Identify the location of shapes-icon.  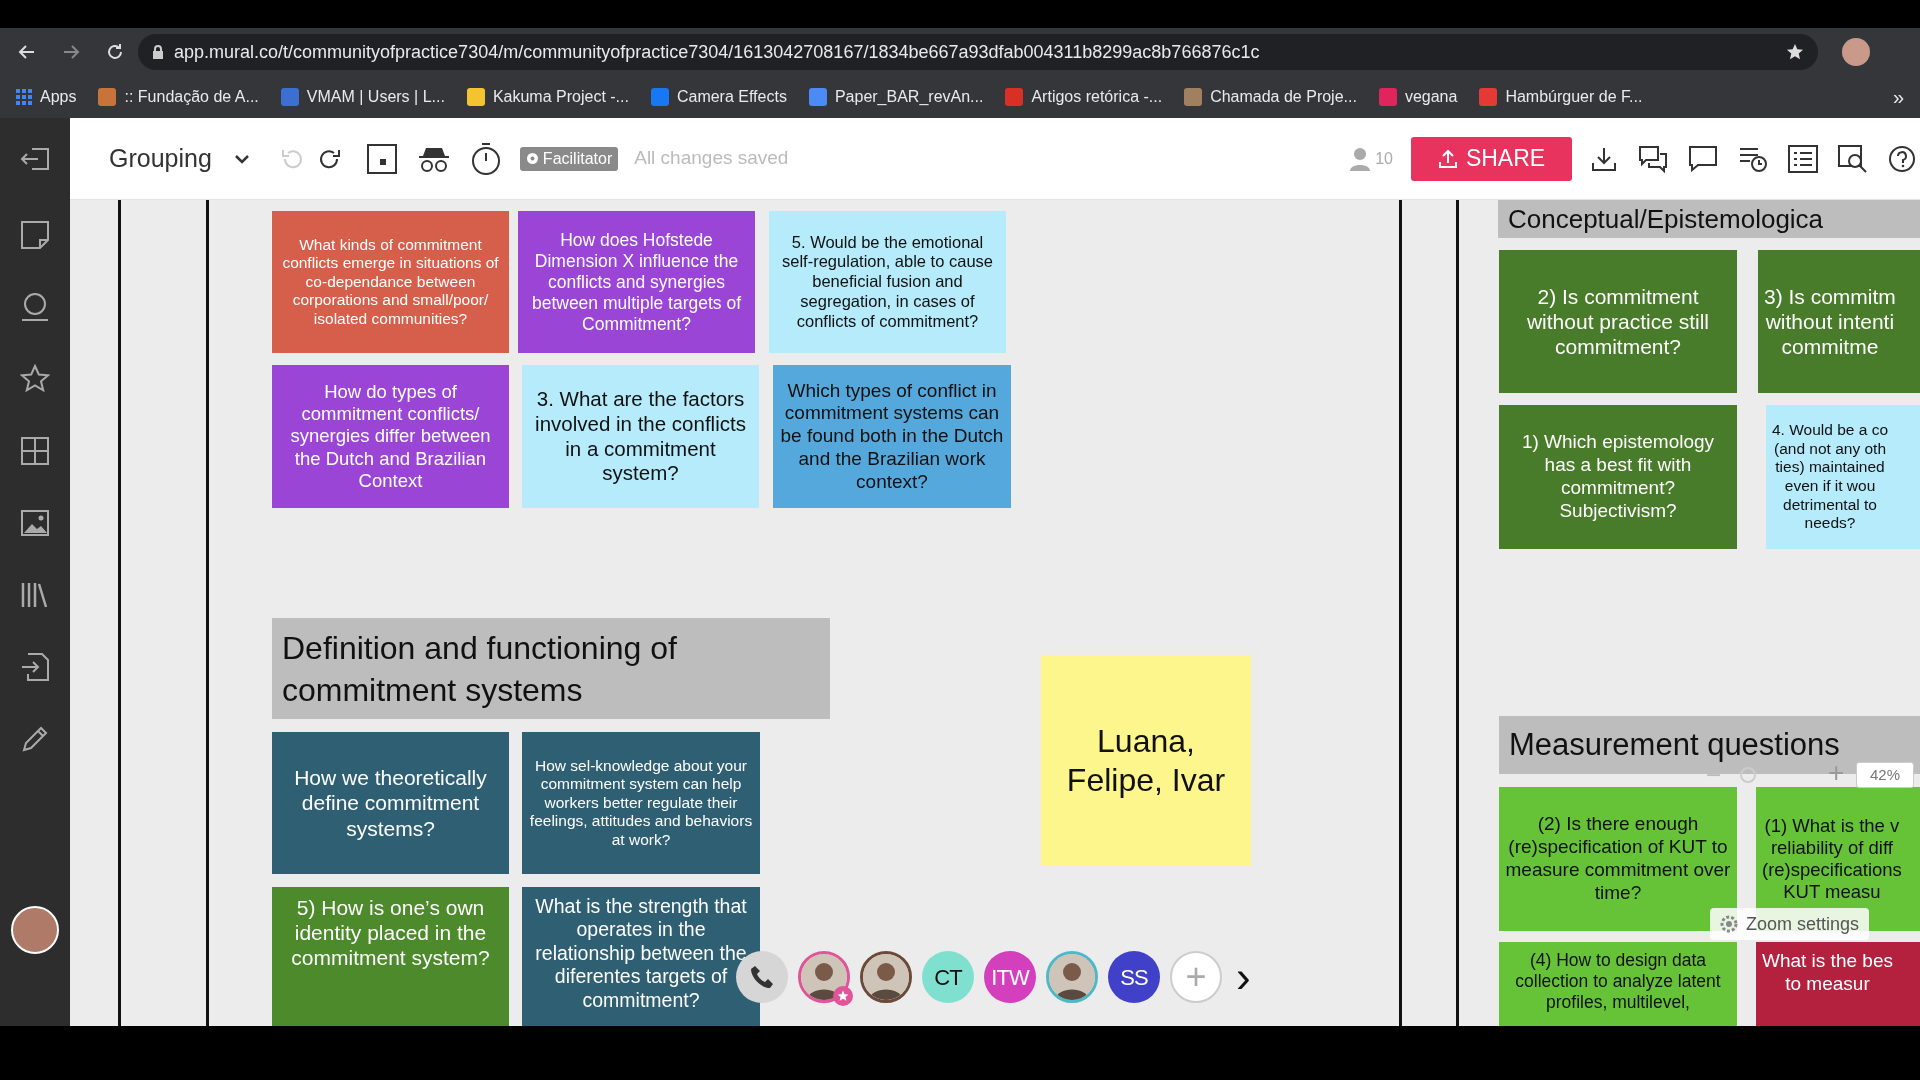
(35, 307).